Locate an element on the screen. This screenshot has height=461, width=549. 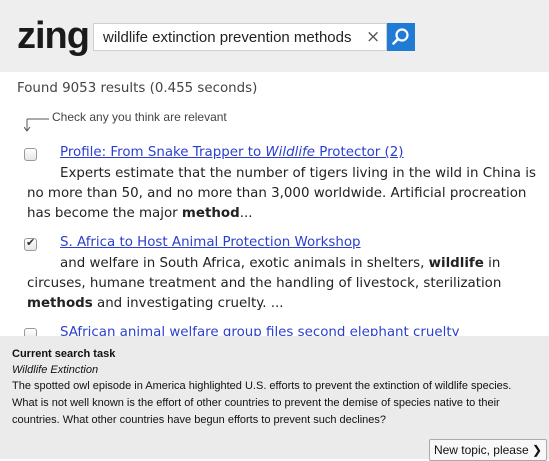
task-topic: Wildlife Extinction is located at coordinates (55, 370).